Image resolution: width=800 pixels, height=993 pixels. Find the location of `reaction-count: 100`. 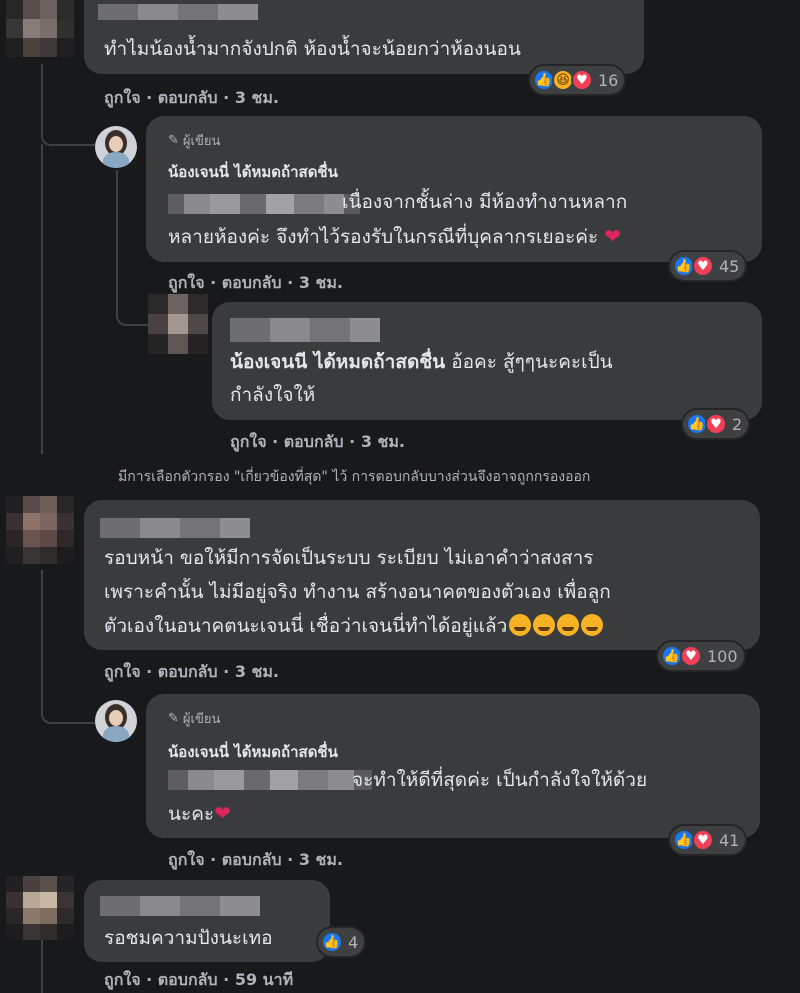

reaction-count: 100 is located at coordinates (722, 656).